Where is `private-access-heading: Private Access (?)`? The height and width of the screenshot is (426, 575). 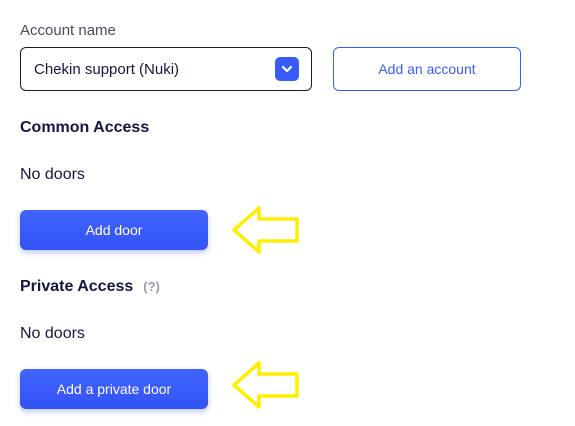 private-access-heading: Private Access (?) is located at coordinates (90, 287).